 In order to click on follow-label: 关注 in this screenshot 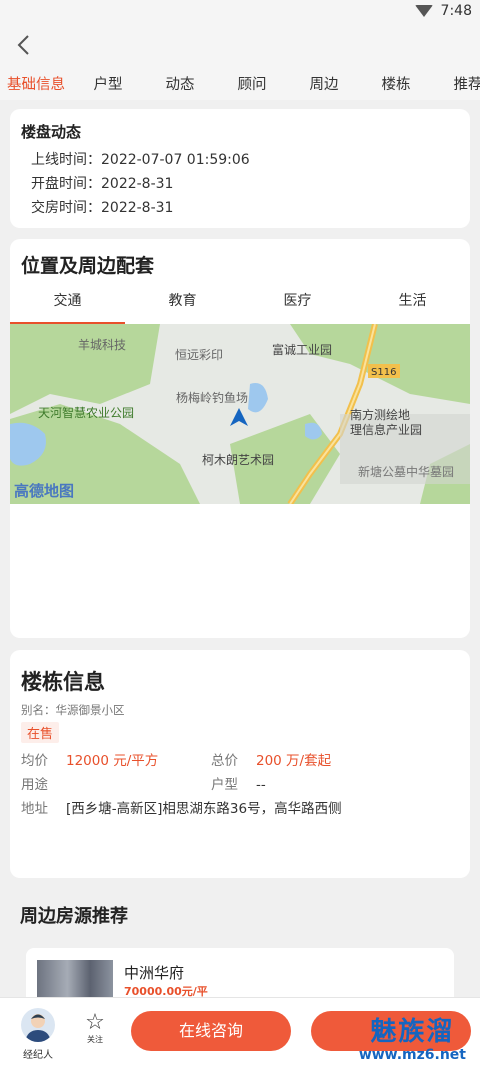, I will do `click(95, 1039)`.